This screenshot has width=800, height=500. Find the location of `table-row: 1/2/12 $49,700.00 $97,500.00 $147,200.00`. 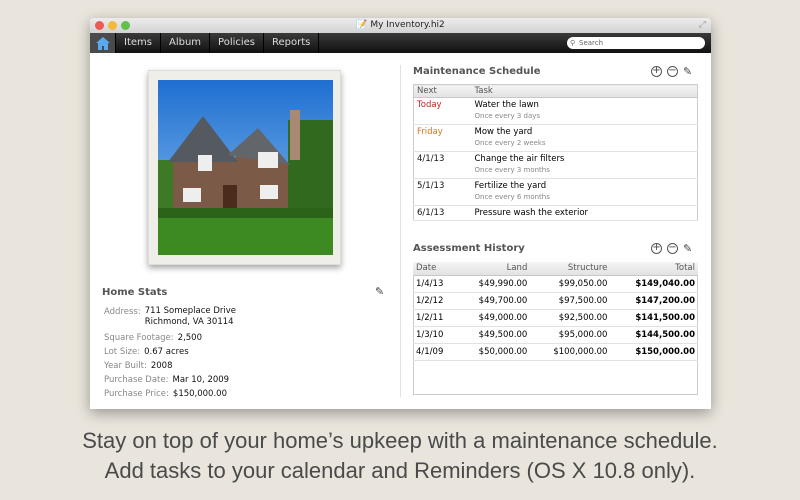

table-row: 1/2/12 $49,700.00 $97,500.00 $147,200.00 is located at coordinates (555, 301).